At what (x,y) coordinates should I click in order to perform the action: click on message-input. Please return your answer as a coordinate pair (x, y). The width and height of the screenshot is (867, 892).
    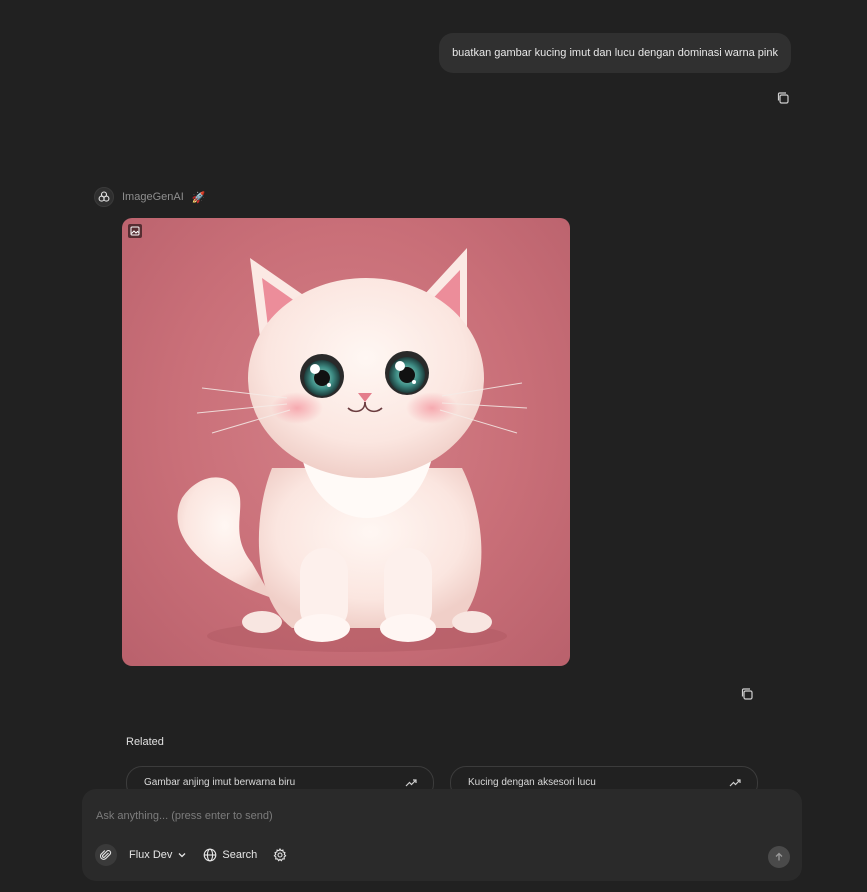
    Looking at the image, I should click on (396, 816).